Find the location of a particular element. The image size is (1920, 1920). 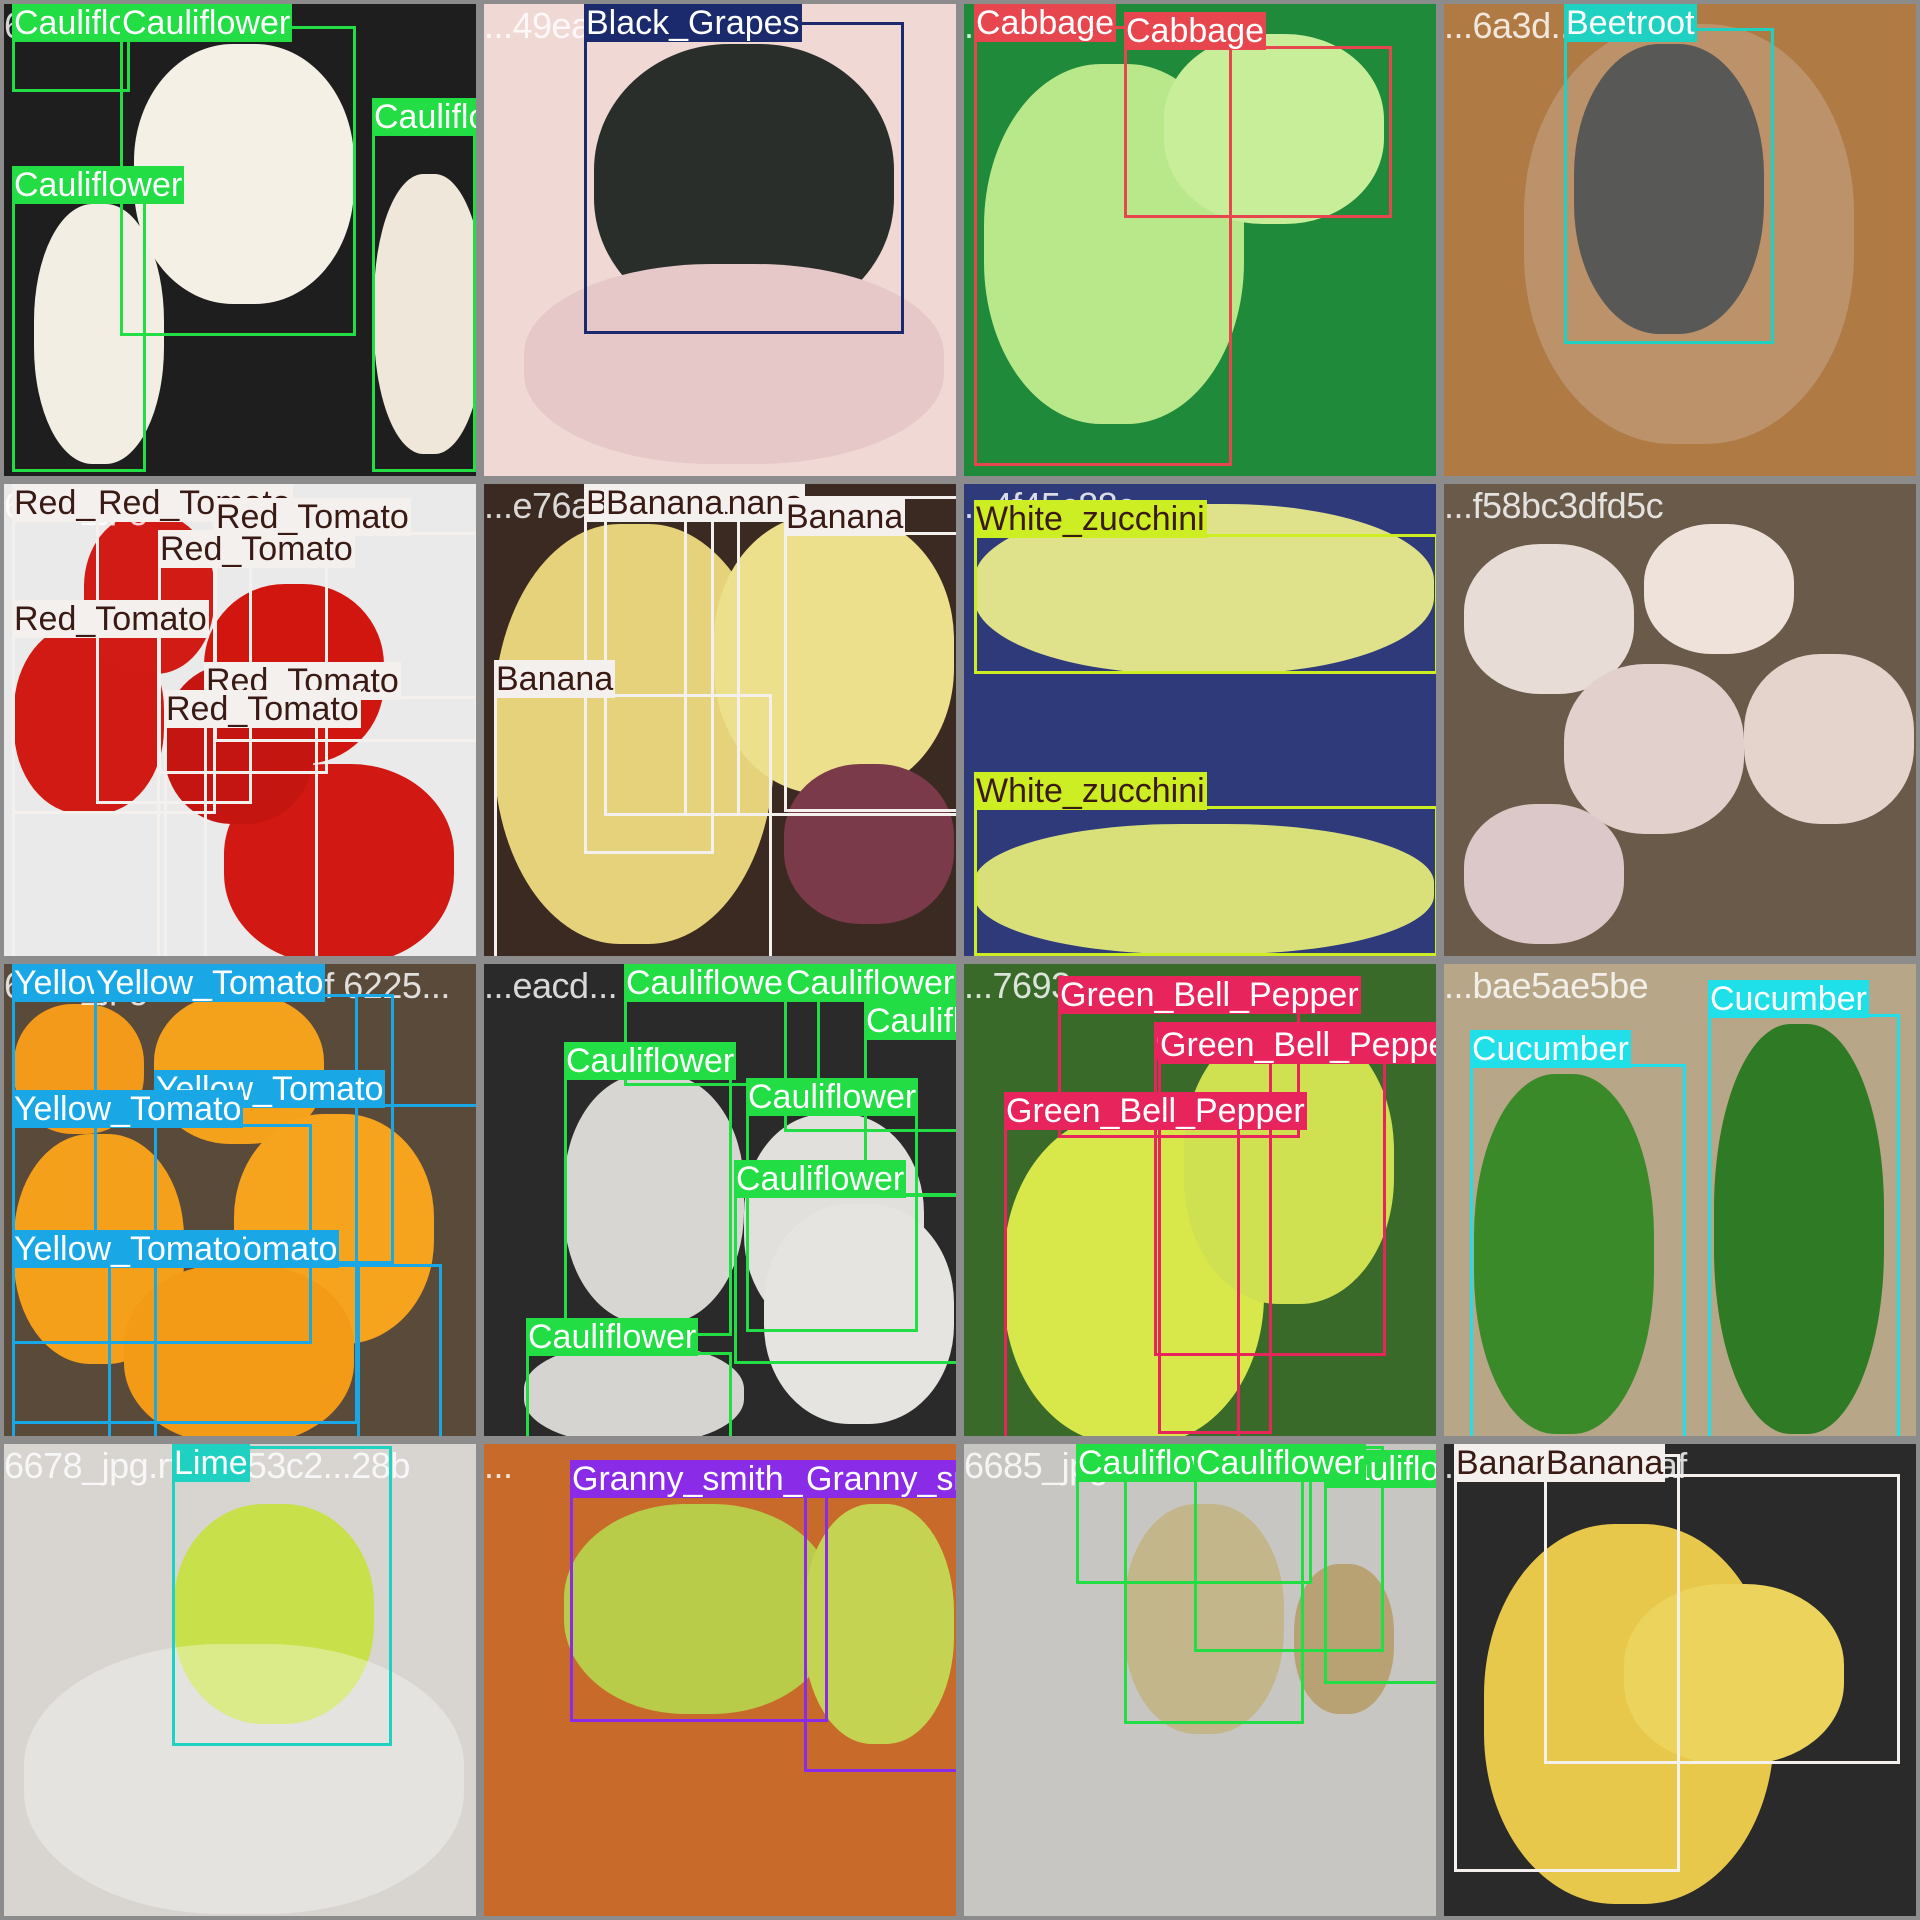

image-tile: ...49ea96... Black_Grapes is located at coordinates (720, 240).